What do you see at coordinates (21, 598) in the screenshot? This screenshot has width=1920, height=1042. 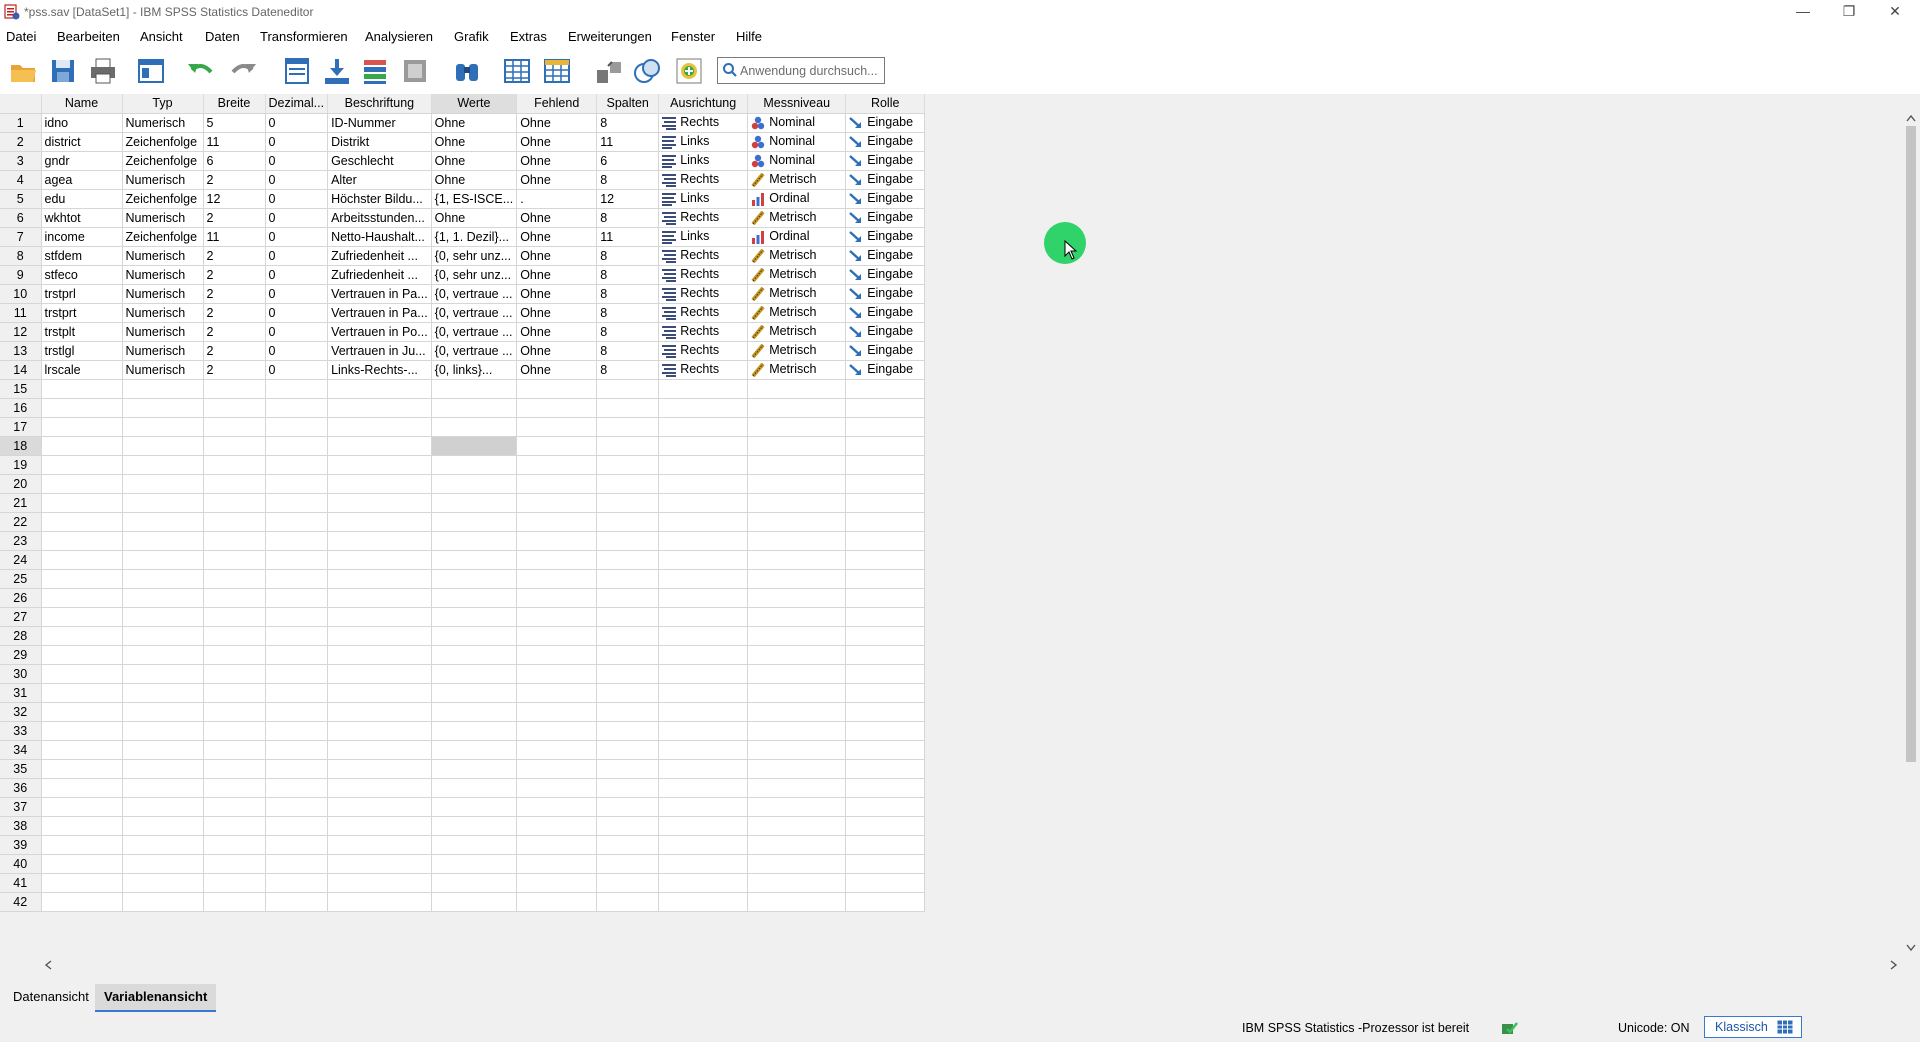 I see `row-number: 26` at bounding box center [21, 598].